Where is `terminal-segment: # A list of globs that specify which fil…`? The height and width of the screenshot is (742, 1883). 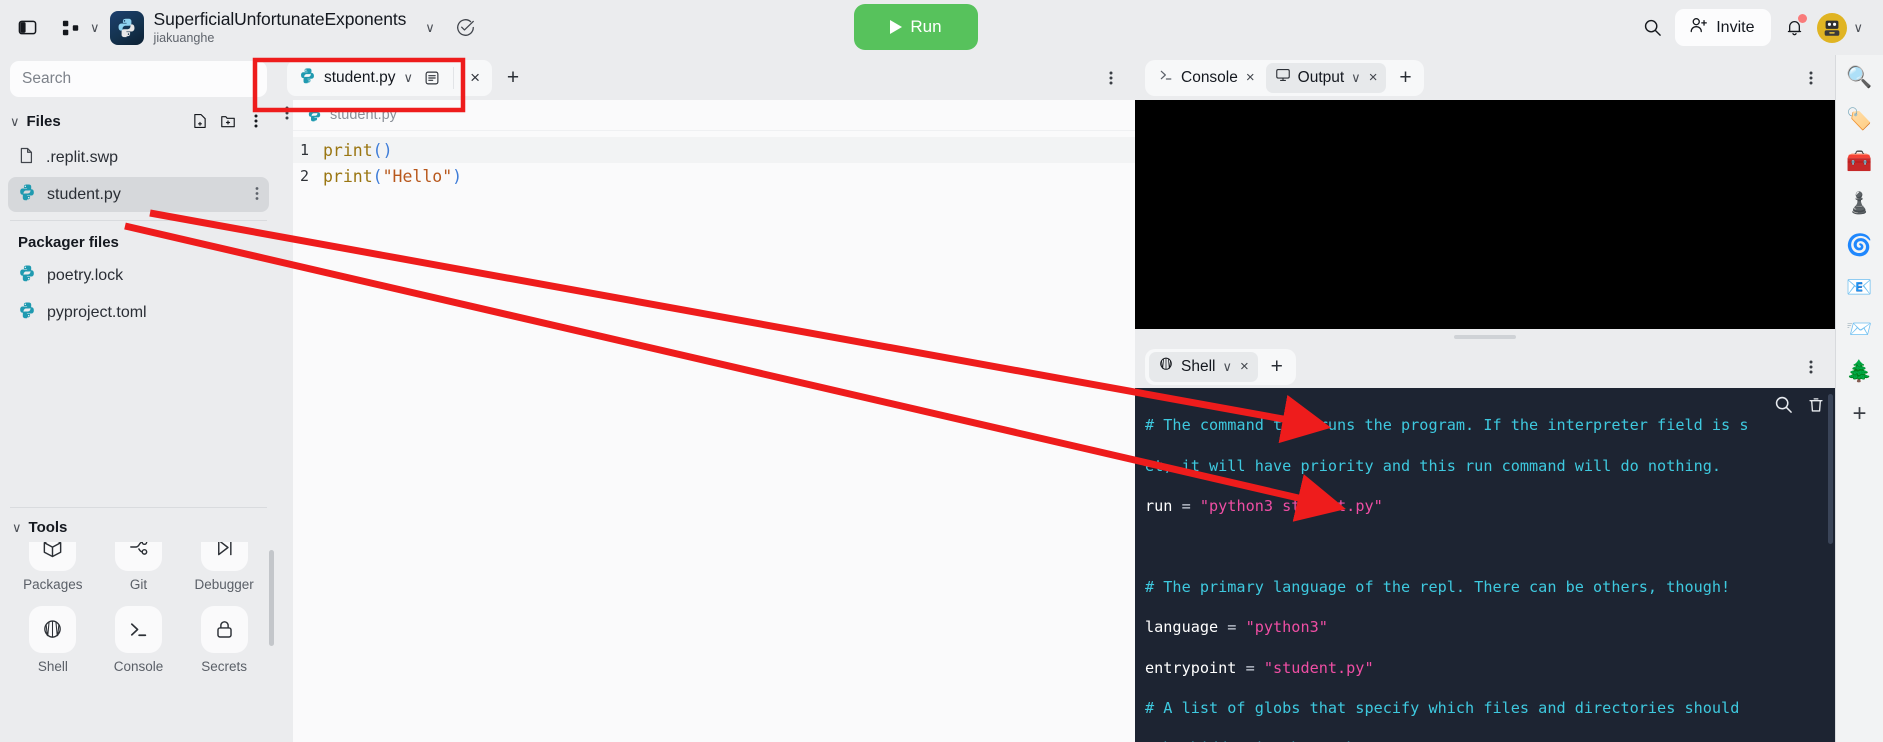
terminal-segment: # A list of globs that specify which fil… is located at coordinates (1442, 708).